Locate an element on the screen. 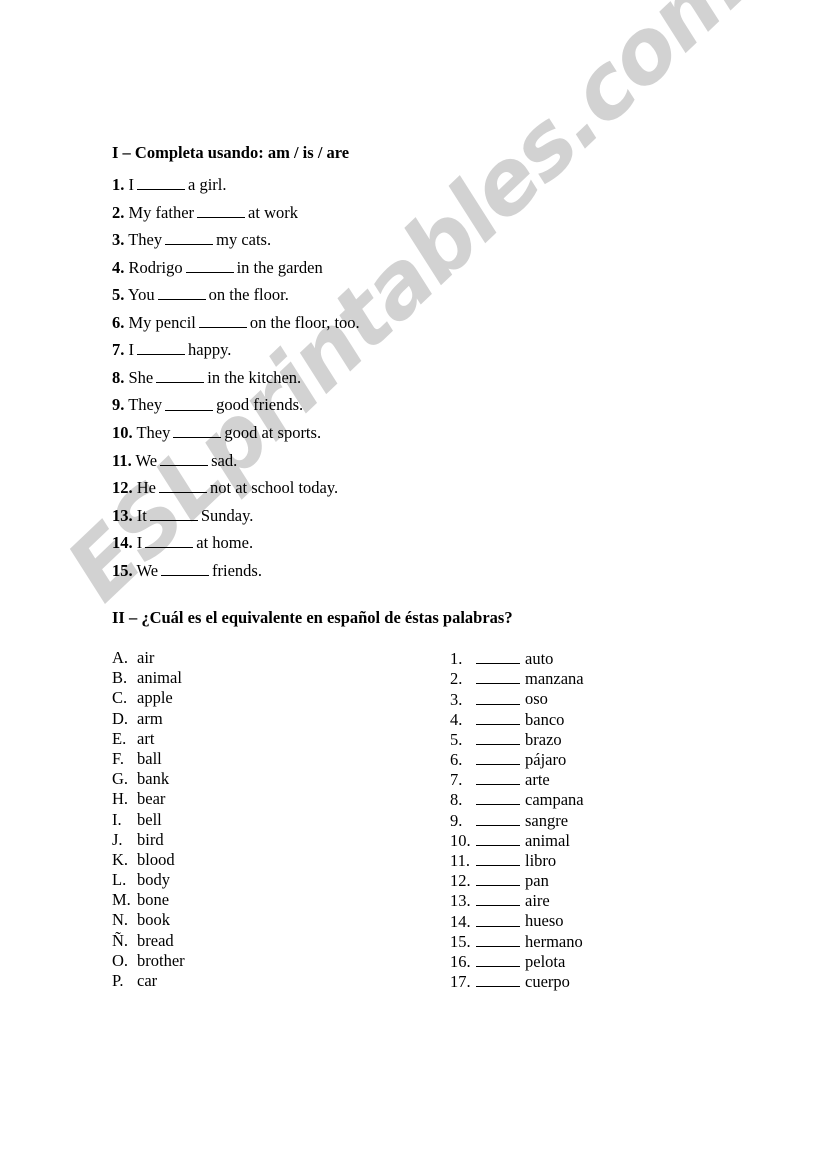 The image size is (821, 1169). english-word-item: K. blood is located at coordinates (148, 860).